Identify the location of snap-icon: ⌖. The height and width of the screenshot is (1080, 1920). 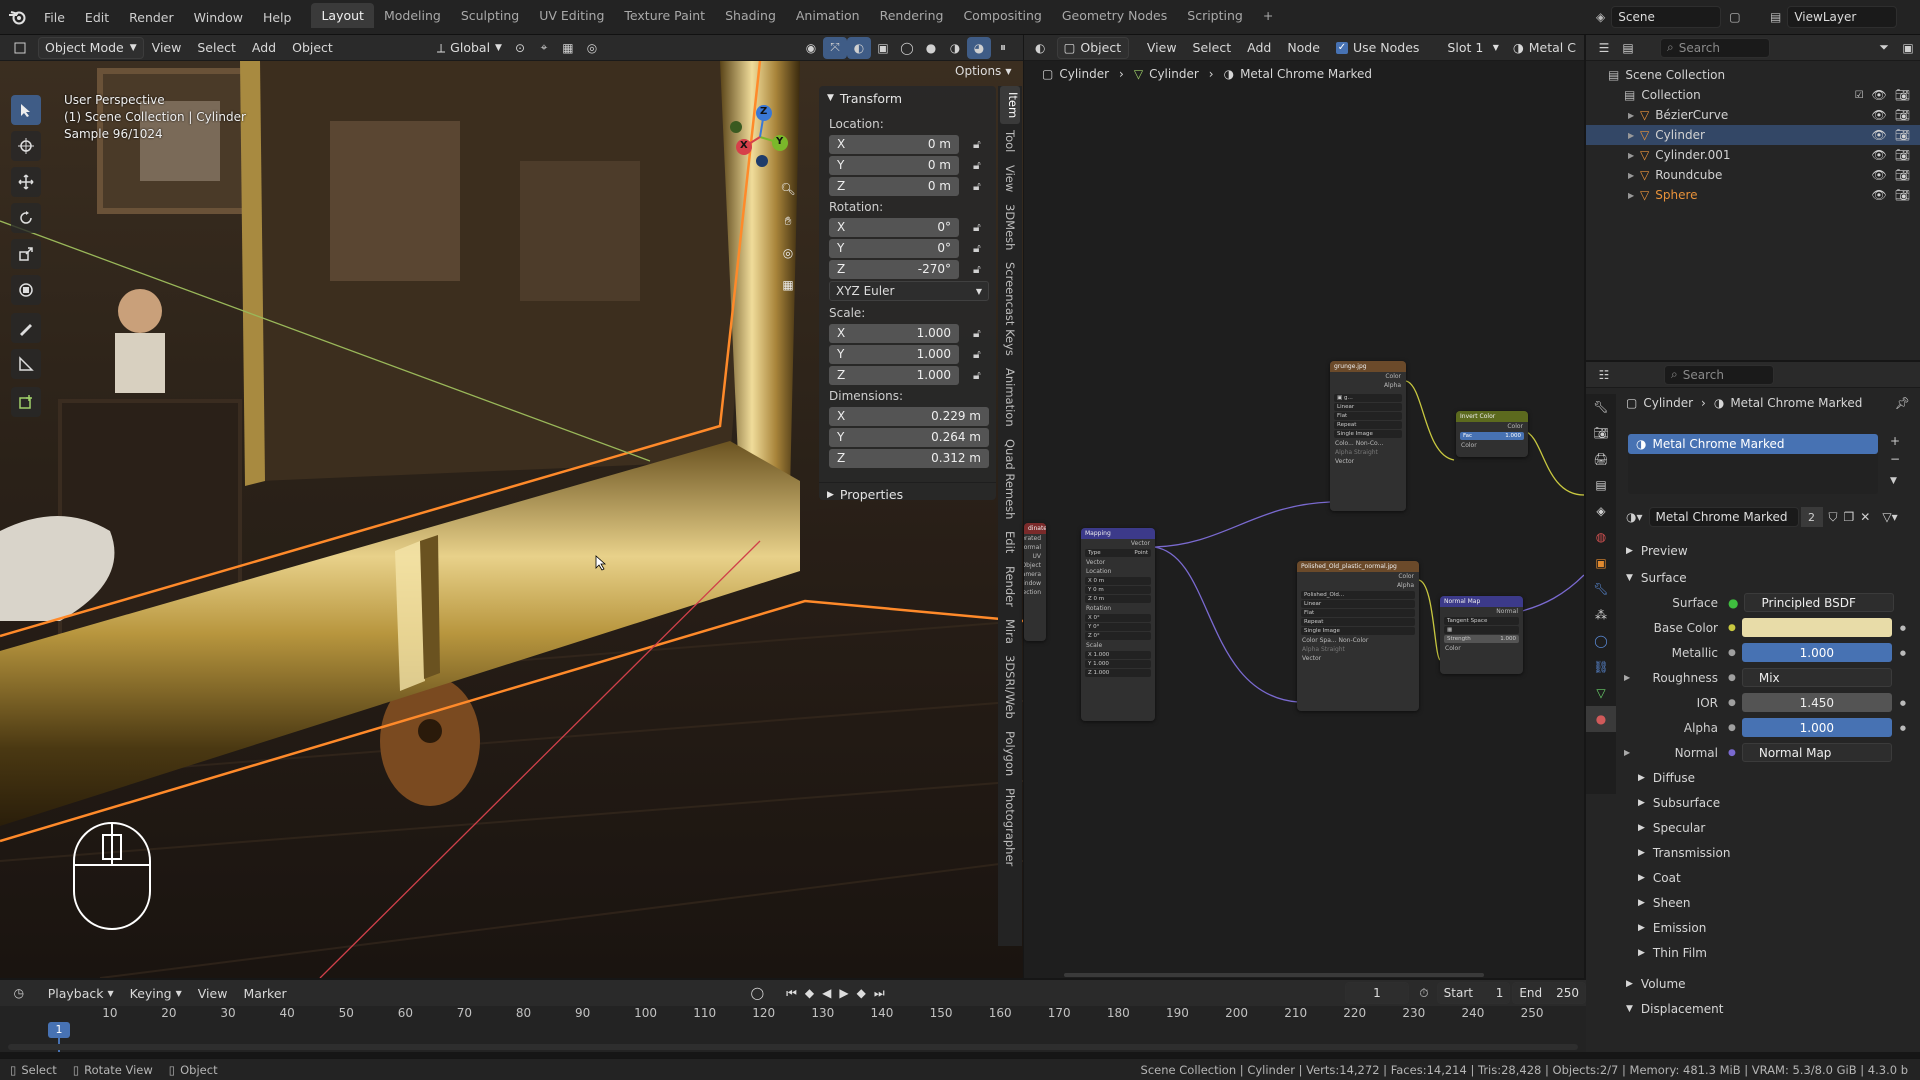
(544, 48).